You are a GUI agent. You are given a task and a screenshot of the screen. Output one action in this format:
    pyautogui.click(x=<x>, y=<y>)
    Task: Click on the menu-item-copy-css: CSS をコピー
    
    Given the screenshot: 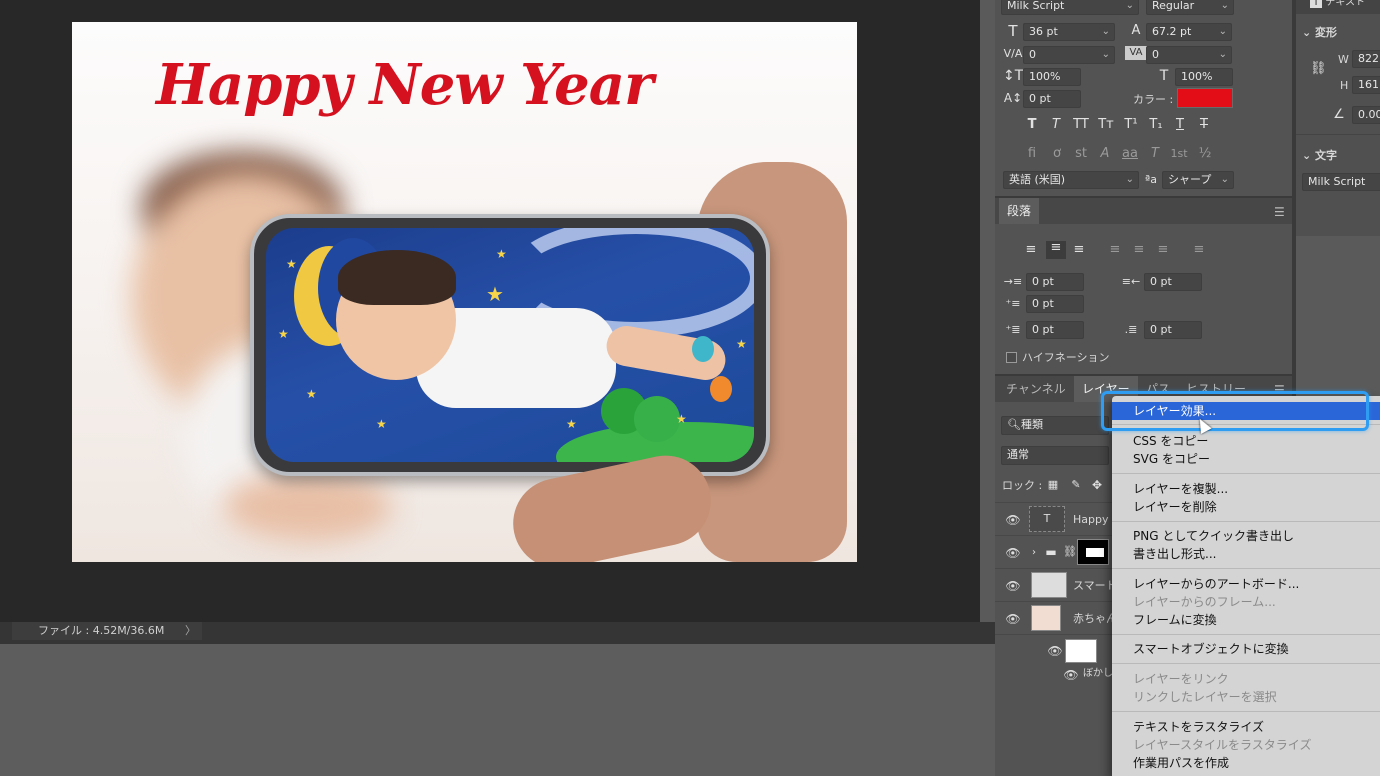 What is the action you would take?
    pyautogui.click(x=1246, y=441)
    